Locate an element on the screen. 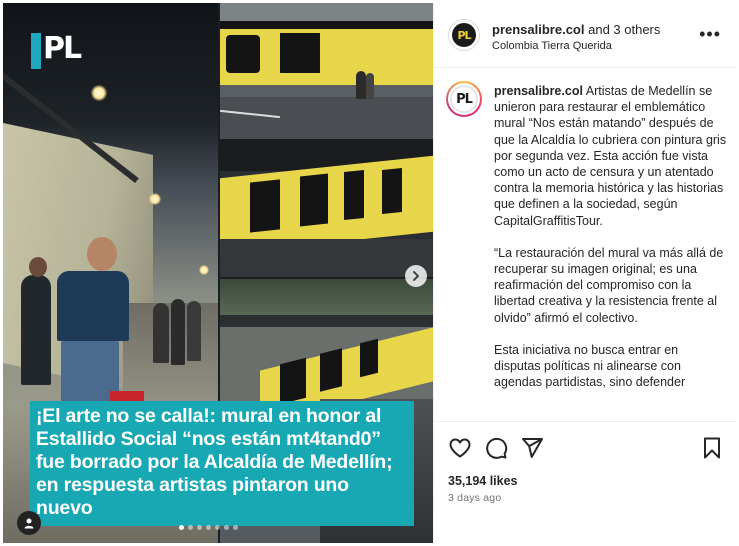 Image resolution: width=739 pixels, height=546 pixels. heart-icon is located at coordinates (460, 448).